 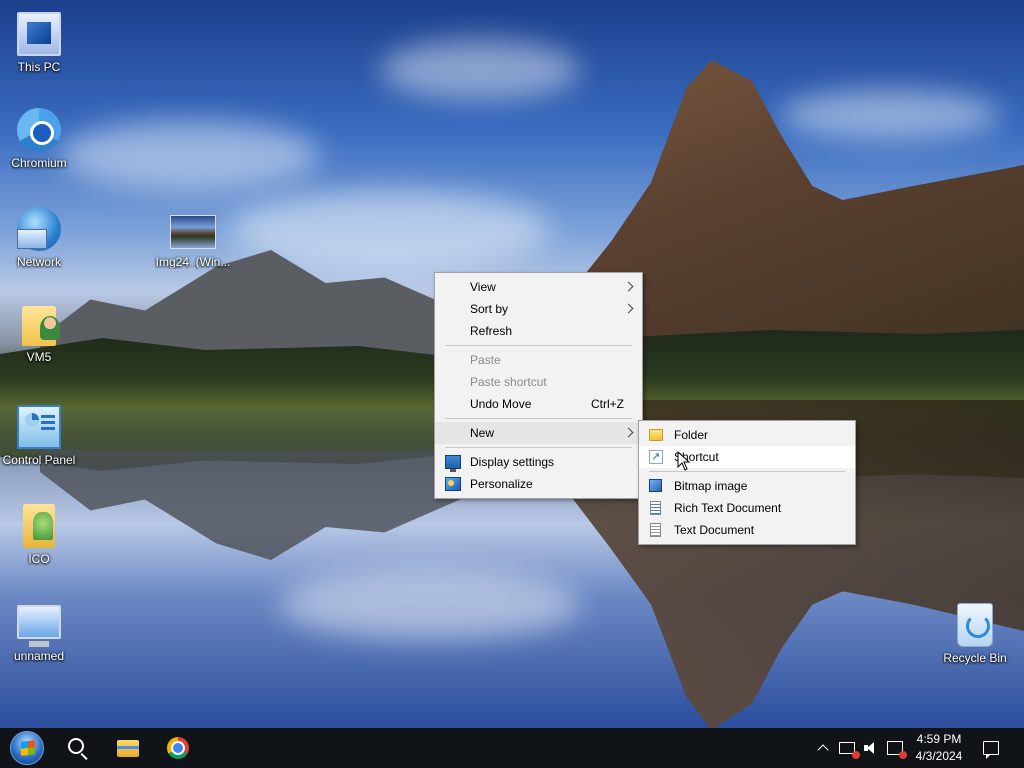 What do you see at coordinates (39, 626) in the screenshot?
I see `monitor-icon` at bounding box center [39, 626].